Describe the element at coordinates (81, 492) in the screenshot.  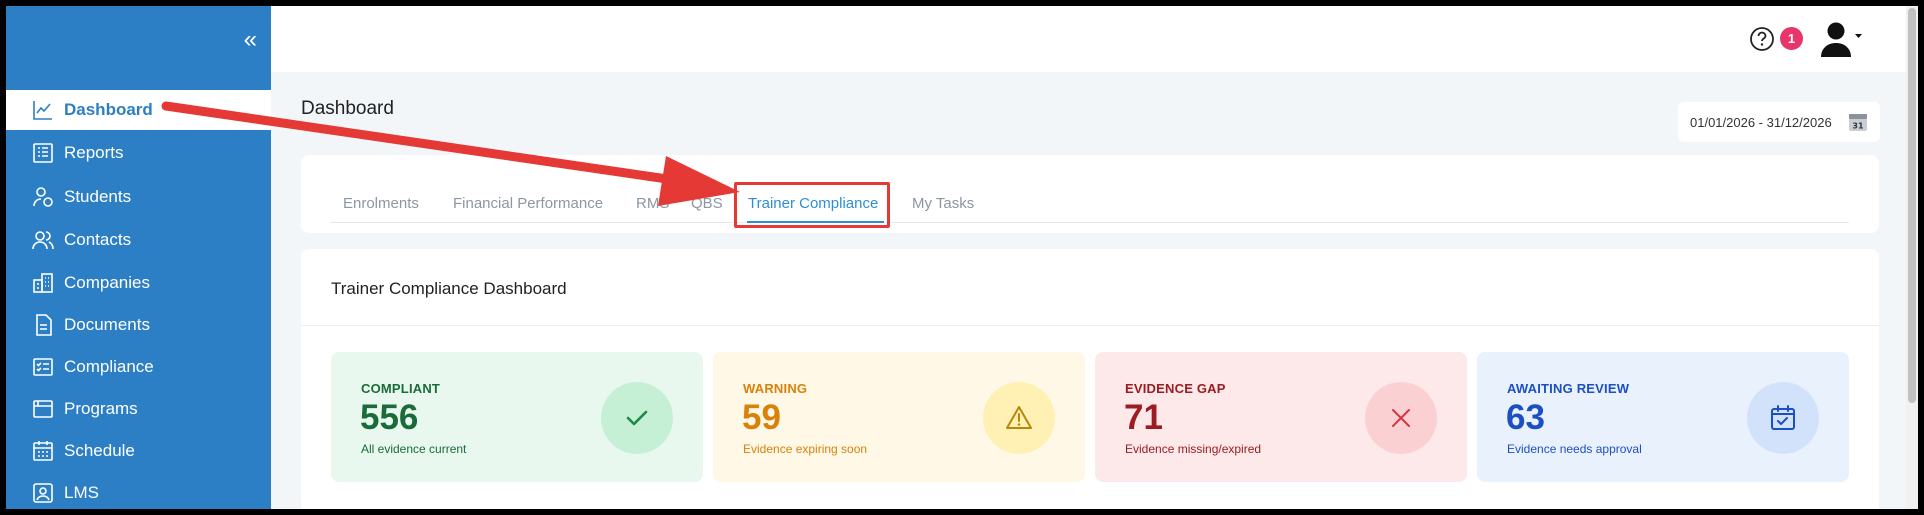
I see `sidebar-item-label: LMS` at that location.